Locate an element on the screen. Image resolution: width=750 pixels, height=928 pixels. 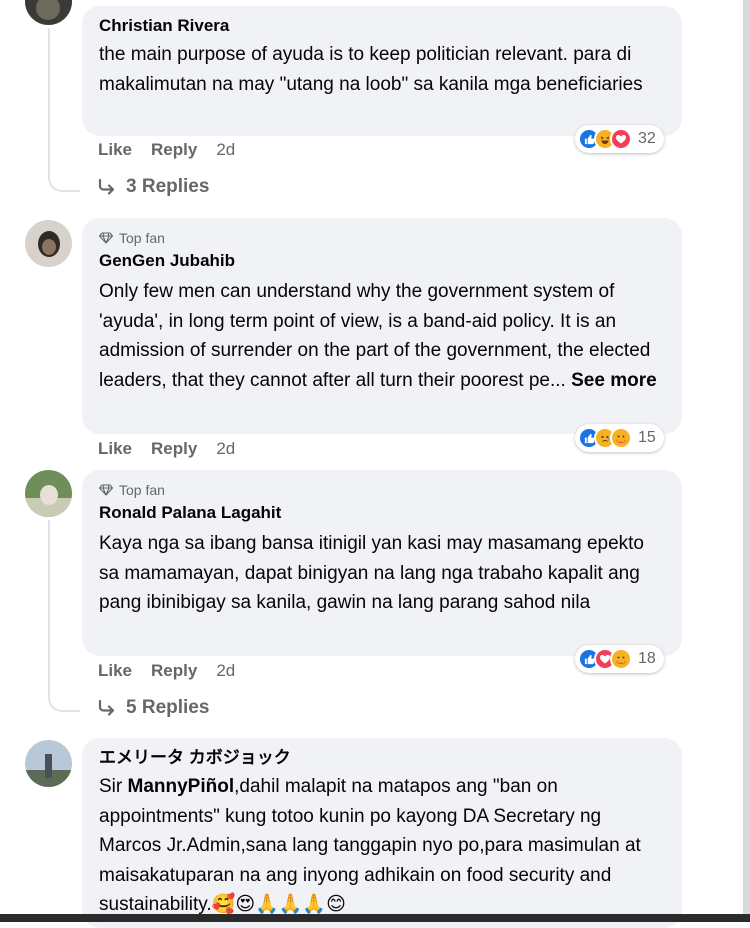
love-reaction-icon is located at coordinates (621, 139).